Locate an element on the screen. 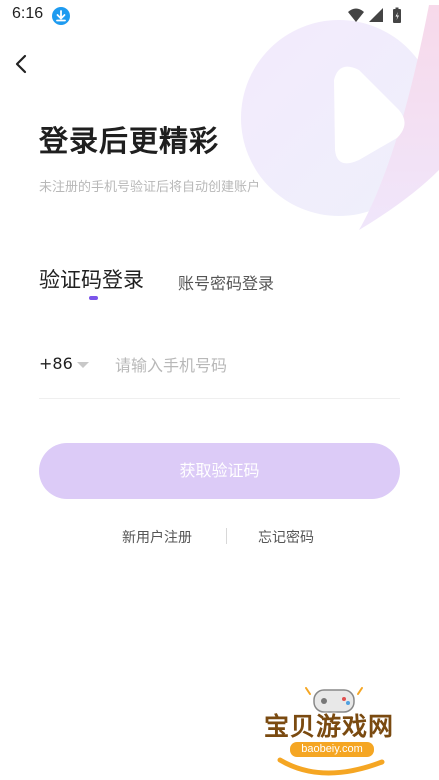 The height and width of the screenshot is (780, 439). tab-password-login: 账号密码登录 is located at coordinates (226, 282).